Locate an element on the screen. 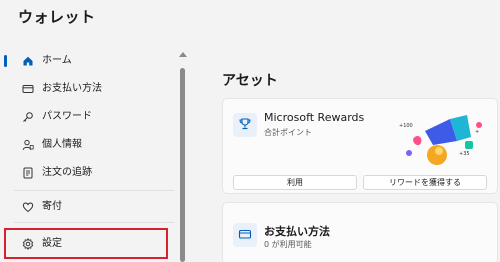  sidebar-item-order-tracking: 注文の追跡 is located at coordinates (87, 173).